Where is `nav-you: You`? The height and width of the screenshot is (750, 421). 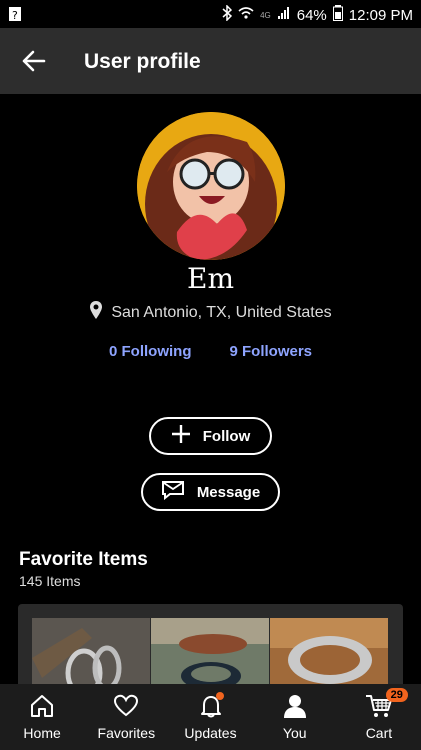
nav-you: You is located at coordinates (295, 717).